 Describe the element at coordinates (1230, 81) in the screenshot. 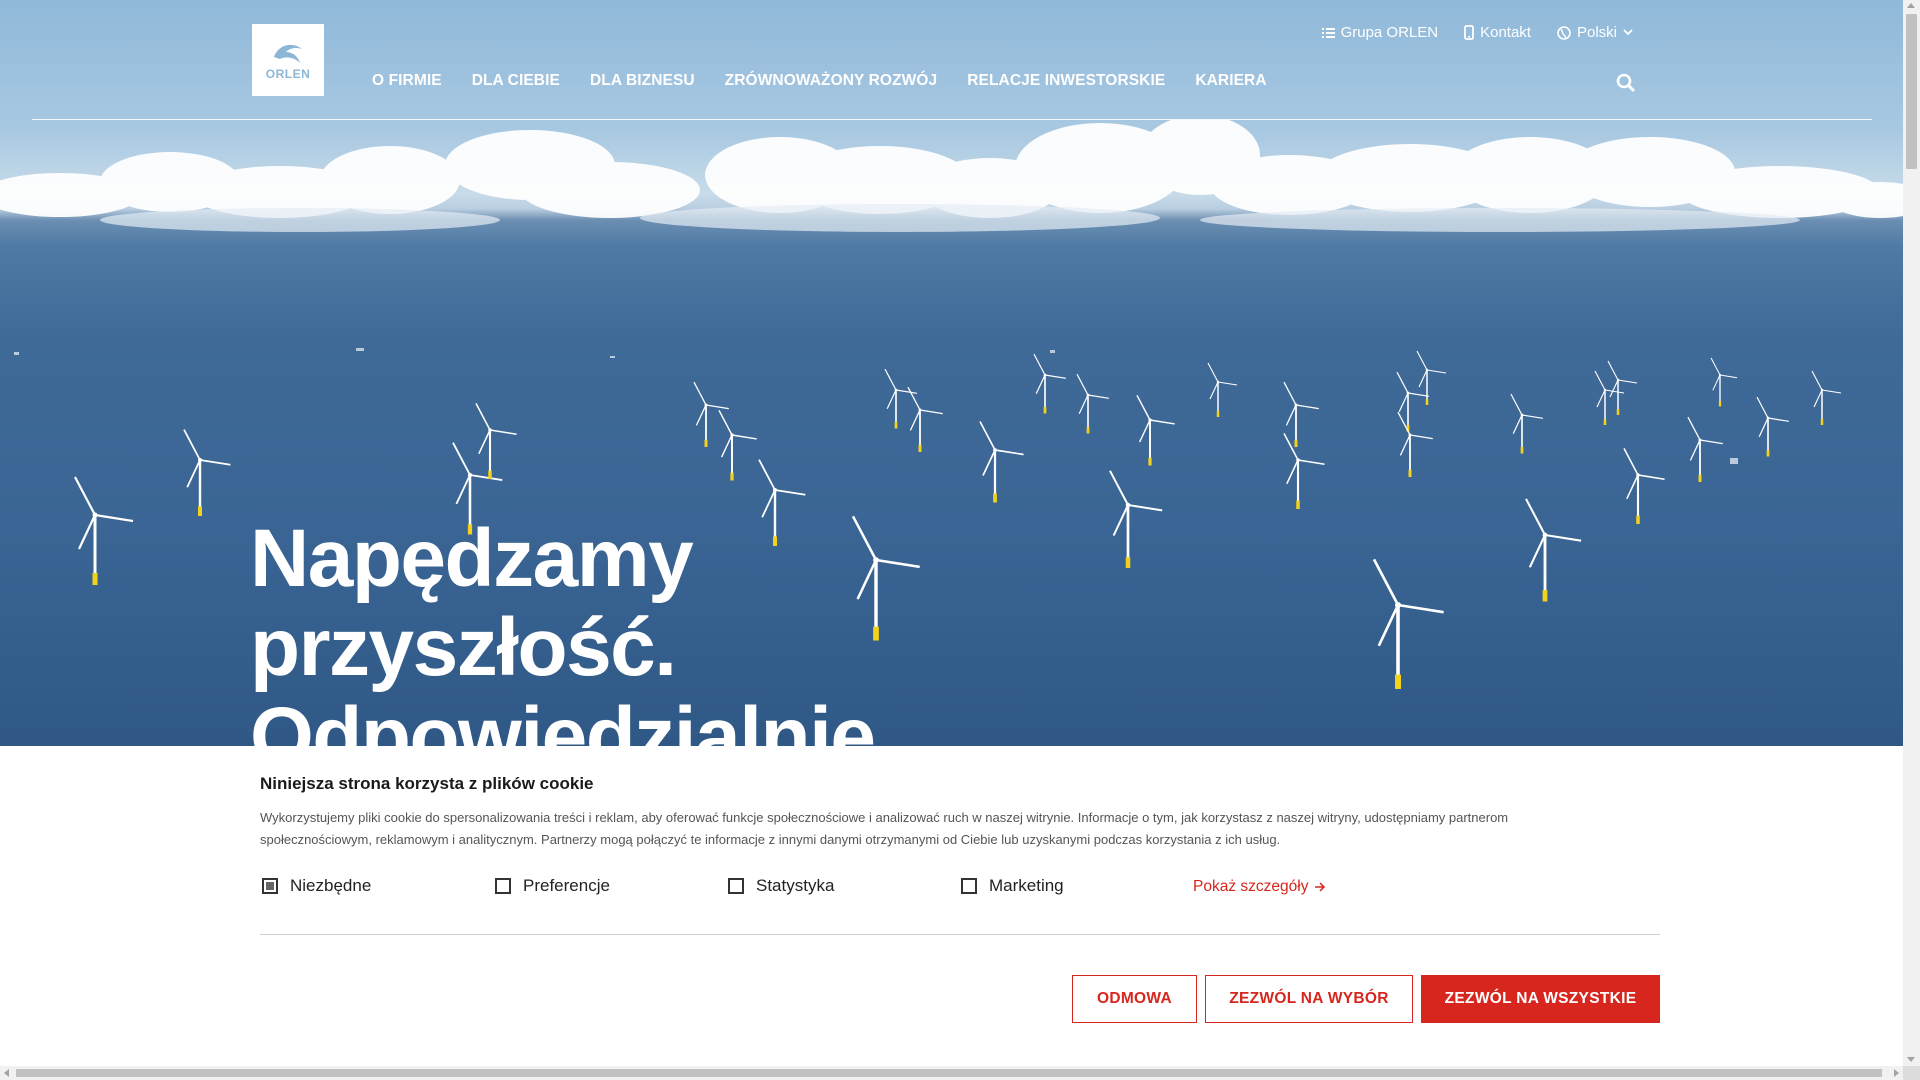

I see `nav-item-kariera: KARIERA` at that location.